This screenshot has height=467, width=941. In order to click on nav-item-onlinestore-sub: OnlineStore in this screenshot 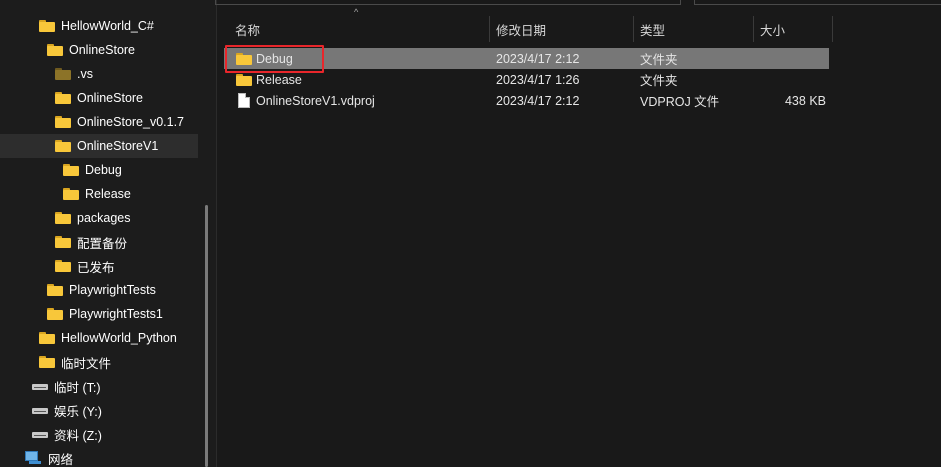, I will do `click(99, 98)`.